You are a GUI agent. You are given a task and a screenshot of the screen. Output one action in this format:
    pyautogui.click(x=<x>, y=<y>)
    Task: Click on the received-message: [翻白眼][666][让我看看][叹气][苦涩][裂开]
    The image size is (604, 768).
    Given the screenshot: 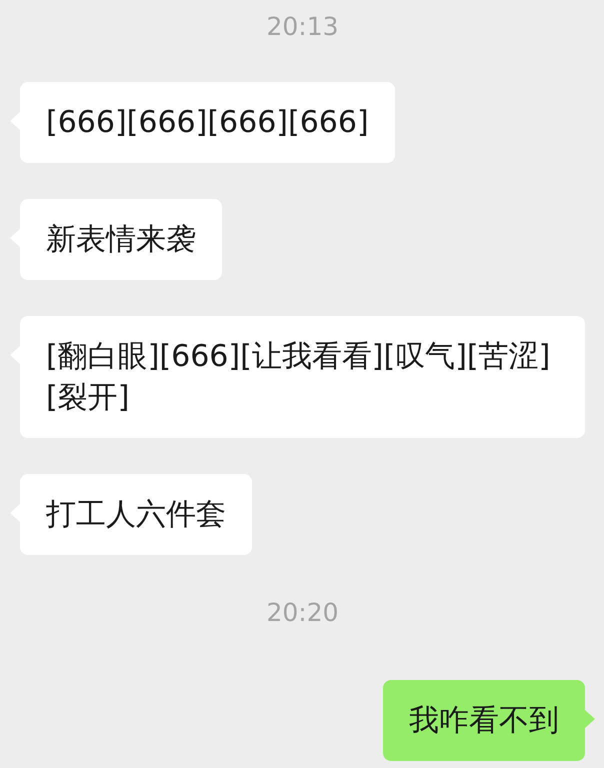 What is the action you would take?
    pyautogui.click(x=302, y=377)
    